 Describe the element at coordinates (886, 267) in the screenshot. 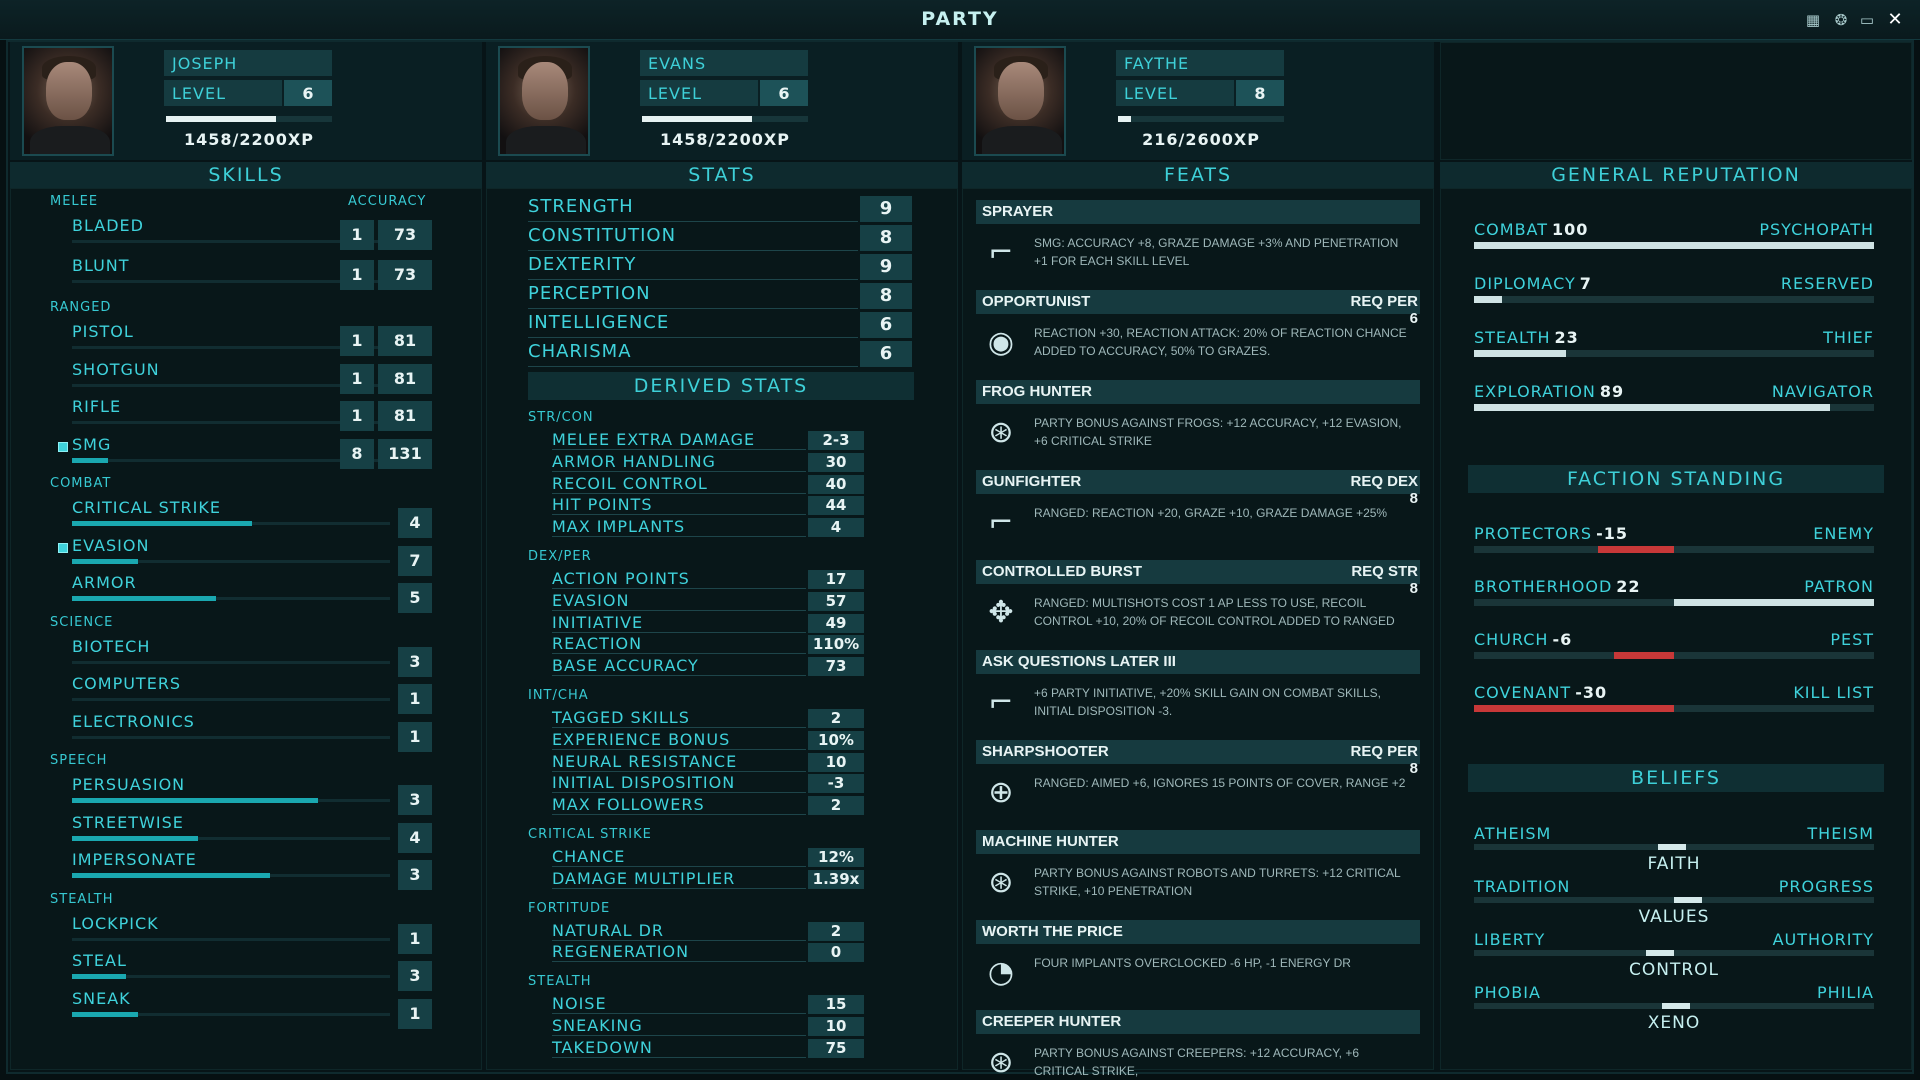

I see `stat-value: 9` at that location.